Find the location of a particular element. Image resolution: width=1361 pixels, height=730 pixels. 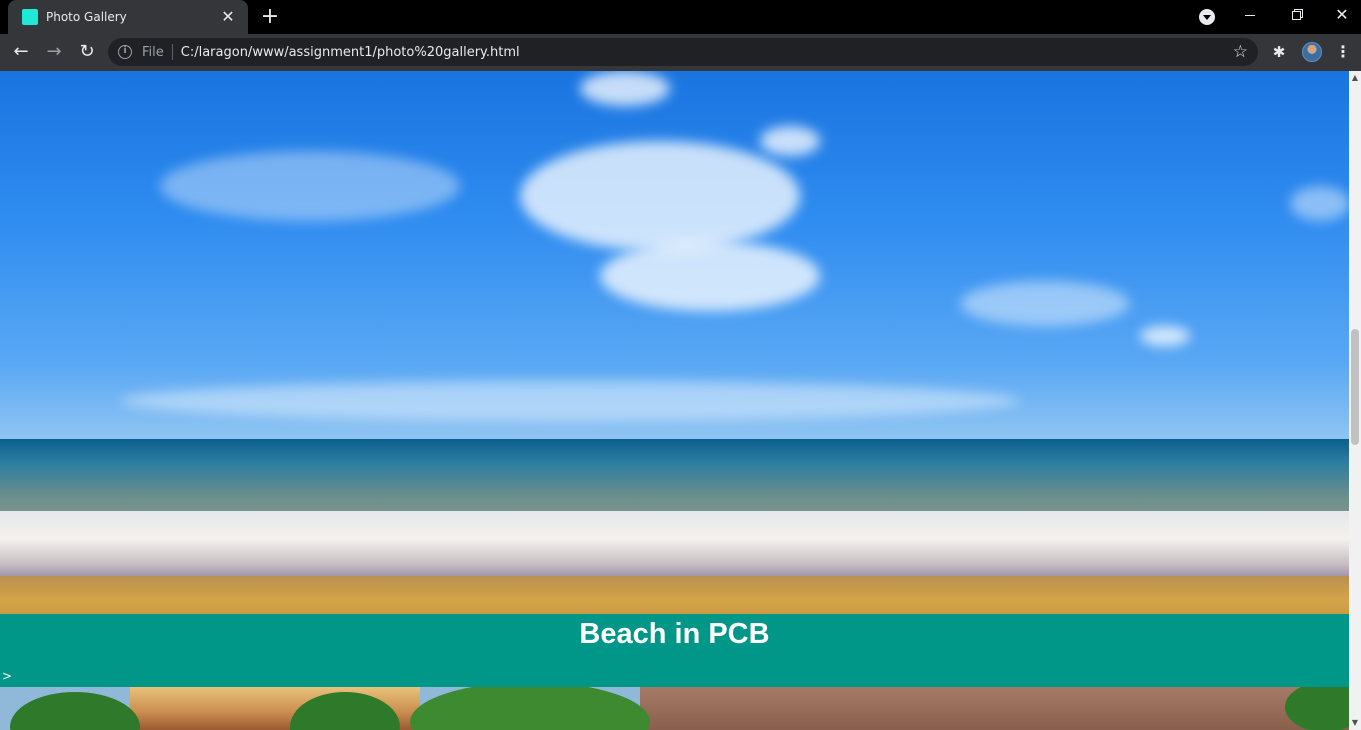

browser-tab: Photo Gallery ✕ is located at coordinates (128, 17).